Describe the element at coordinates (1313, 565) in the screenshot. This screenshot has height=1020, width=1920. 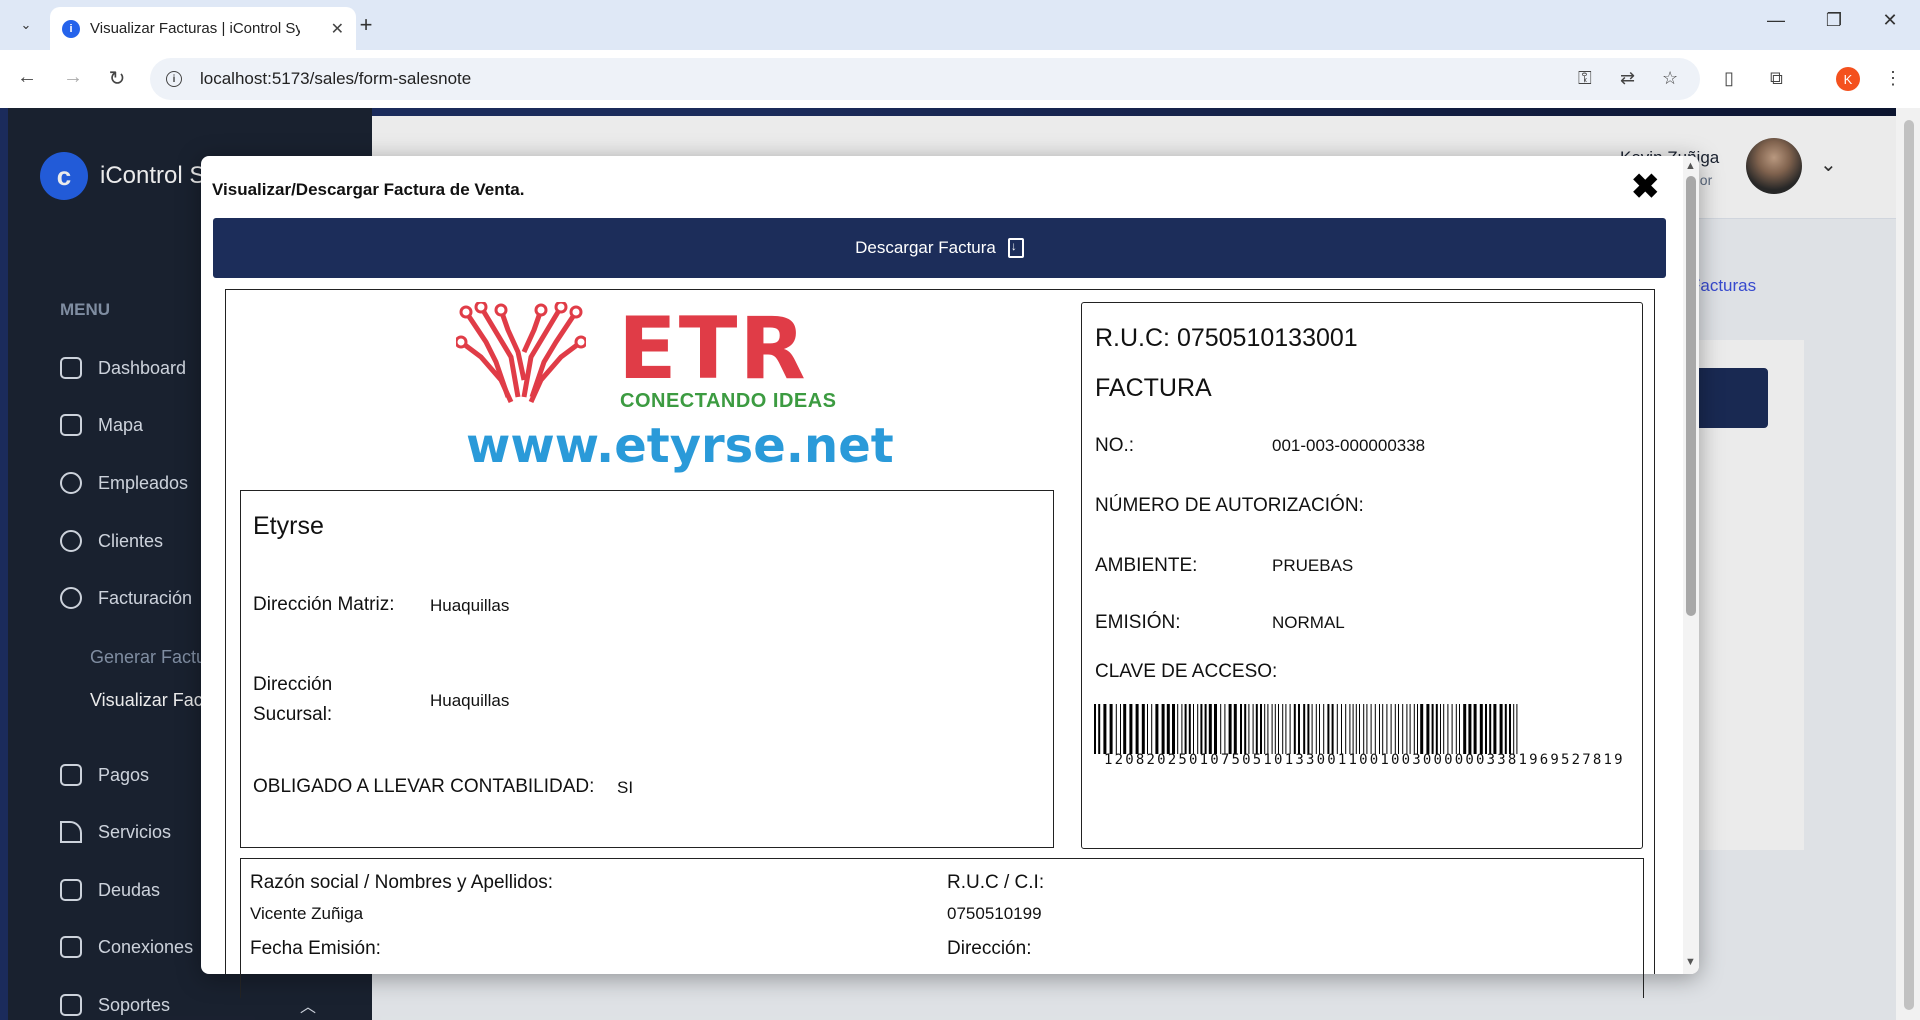
I see `ambiente-value: PRUEBAS` at that location.